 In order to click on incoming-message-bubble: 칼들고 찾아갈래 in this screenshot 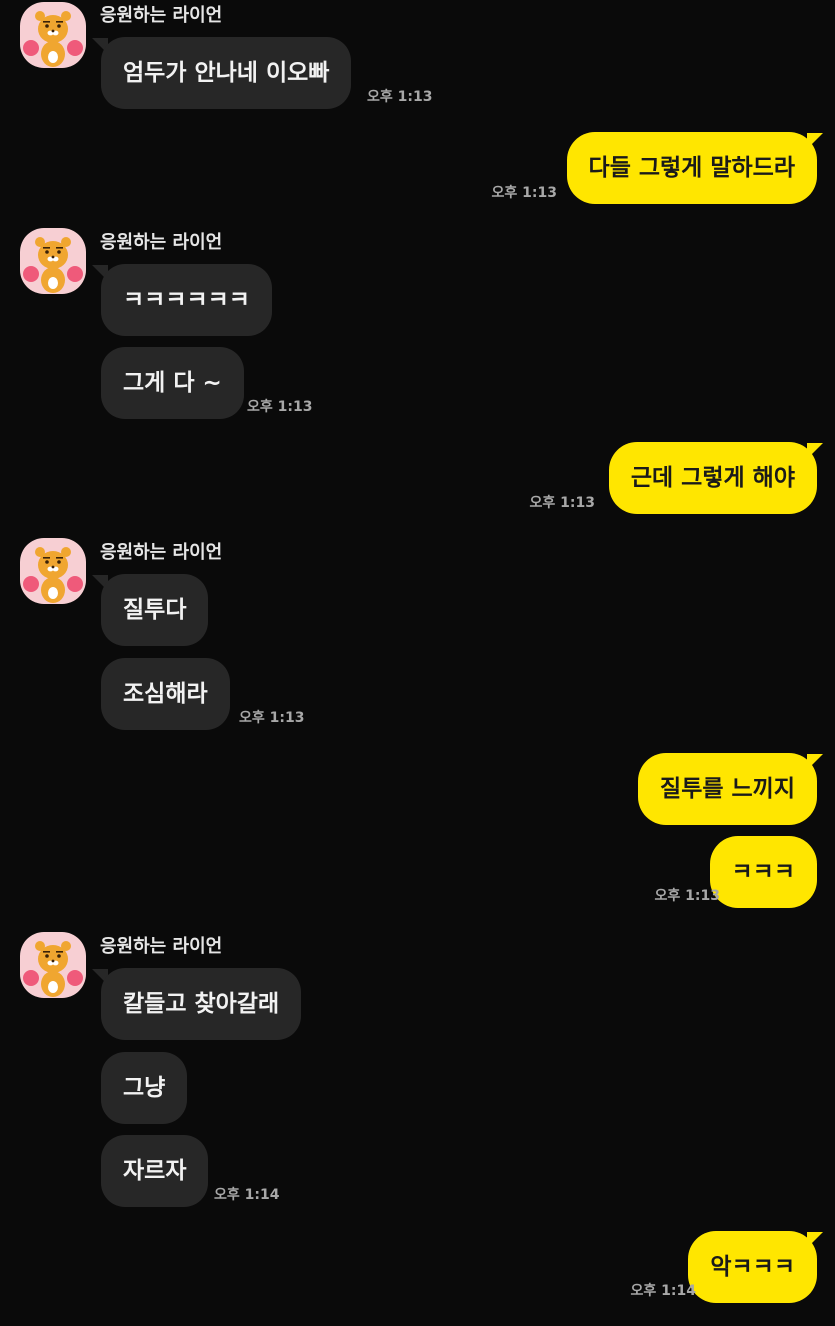, I will do `click(201, 1004)`.